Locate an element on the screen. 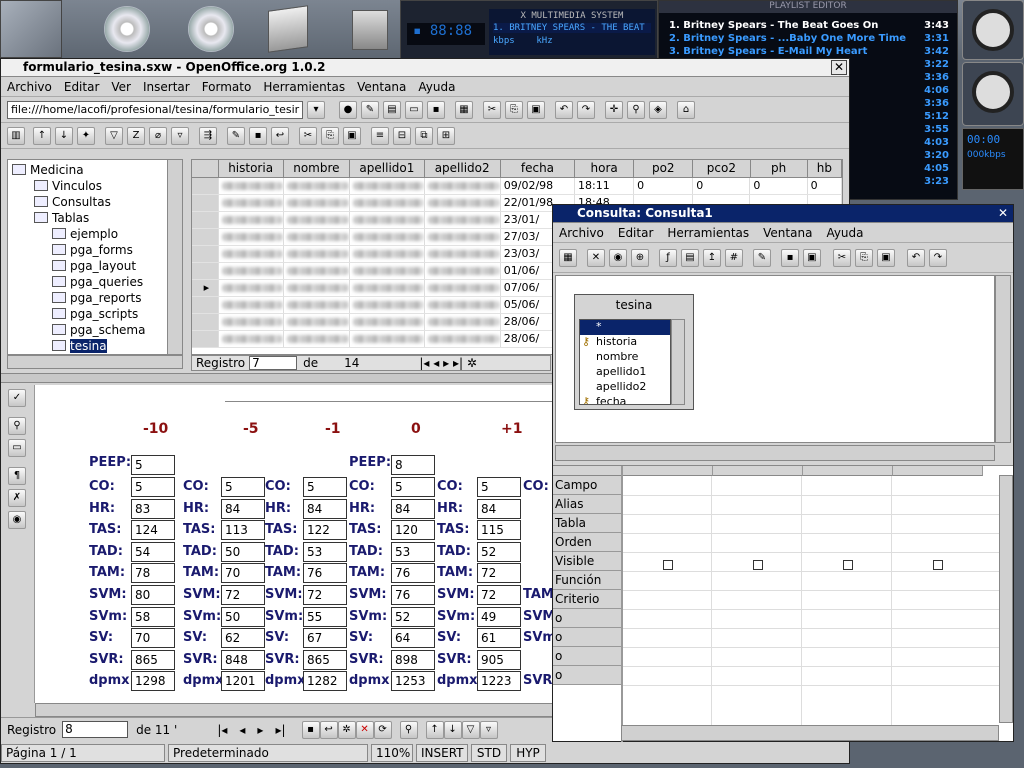  autofilter-icon: ✦ is located at coordinates (86, 135).